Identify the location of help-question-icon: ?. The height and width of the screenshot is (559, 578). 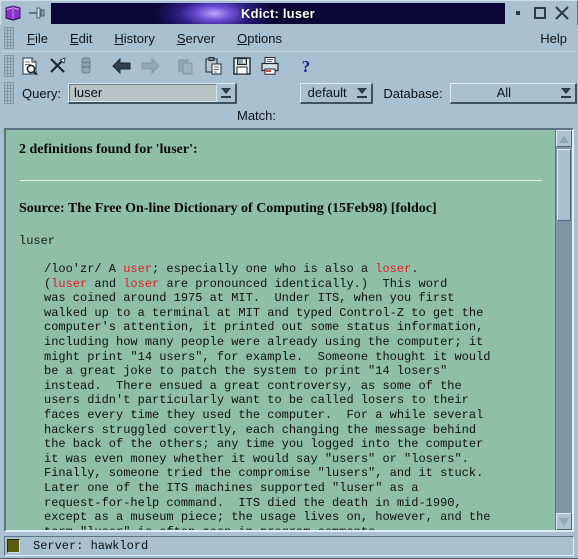
(306, 66).